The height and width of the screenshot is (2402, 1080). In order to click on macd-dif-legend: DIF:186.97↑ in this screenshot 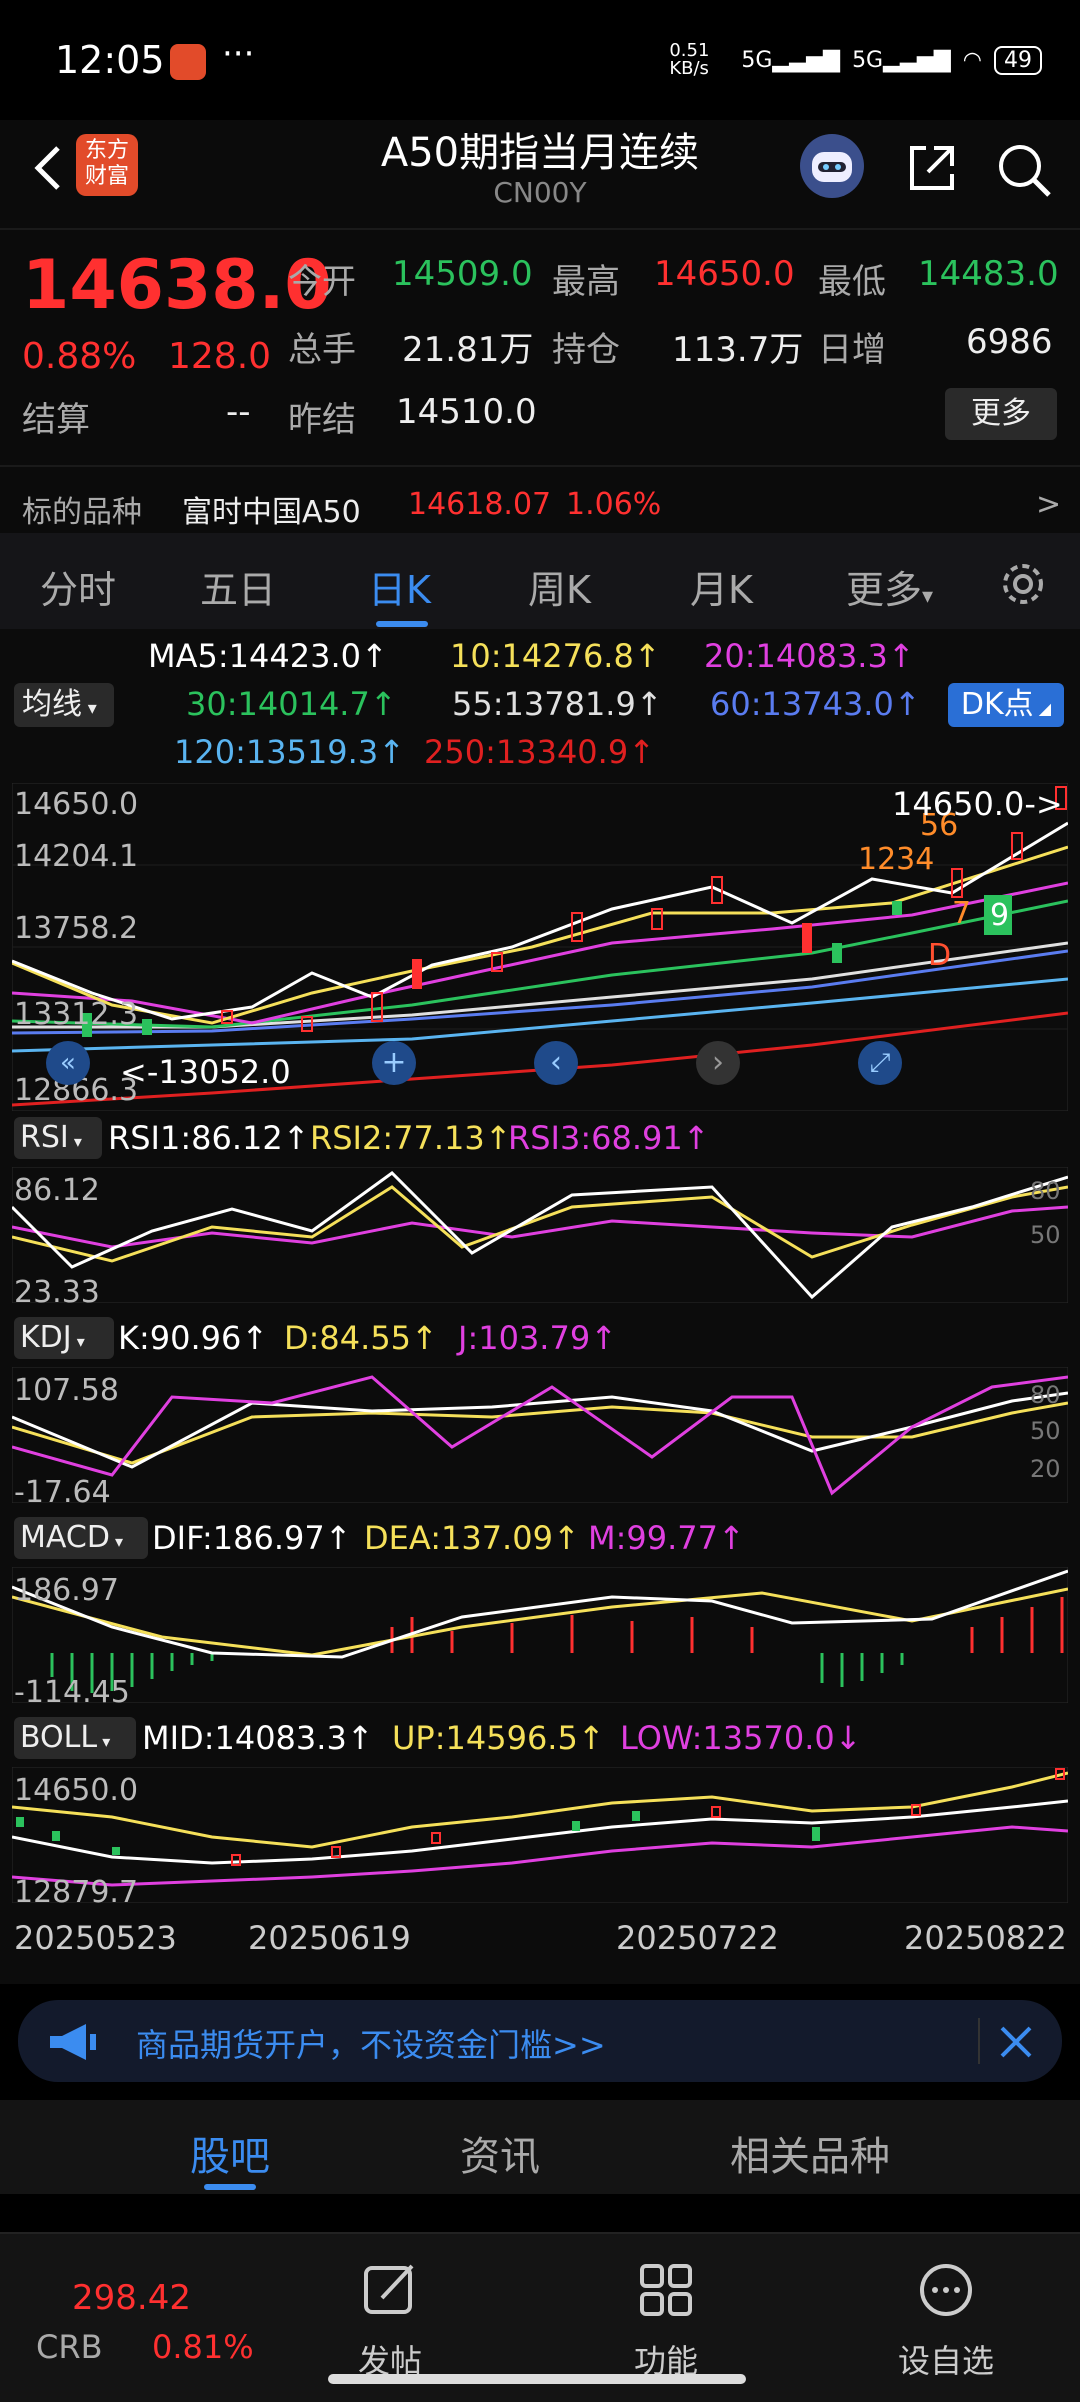, I will do `click(252, 1538)`.